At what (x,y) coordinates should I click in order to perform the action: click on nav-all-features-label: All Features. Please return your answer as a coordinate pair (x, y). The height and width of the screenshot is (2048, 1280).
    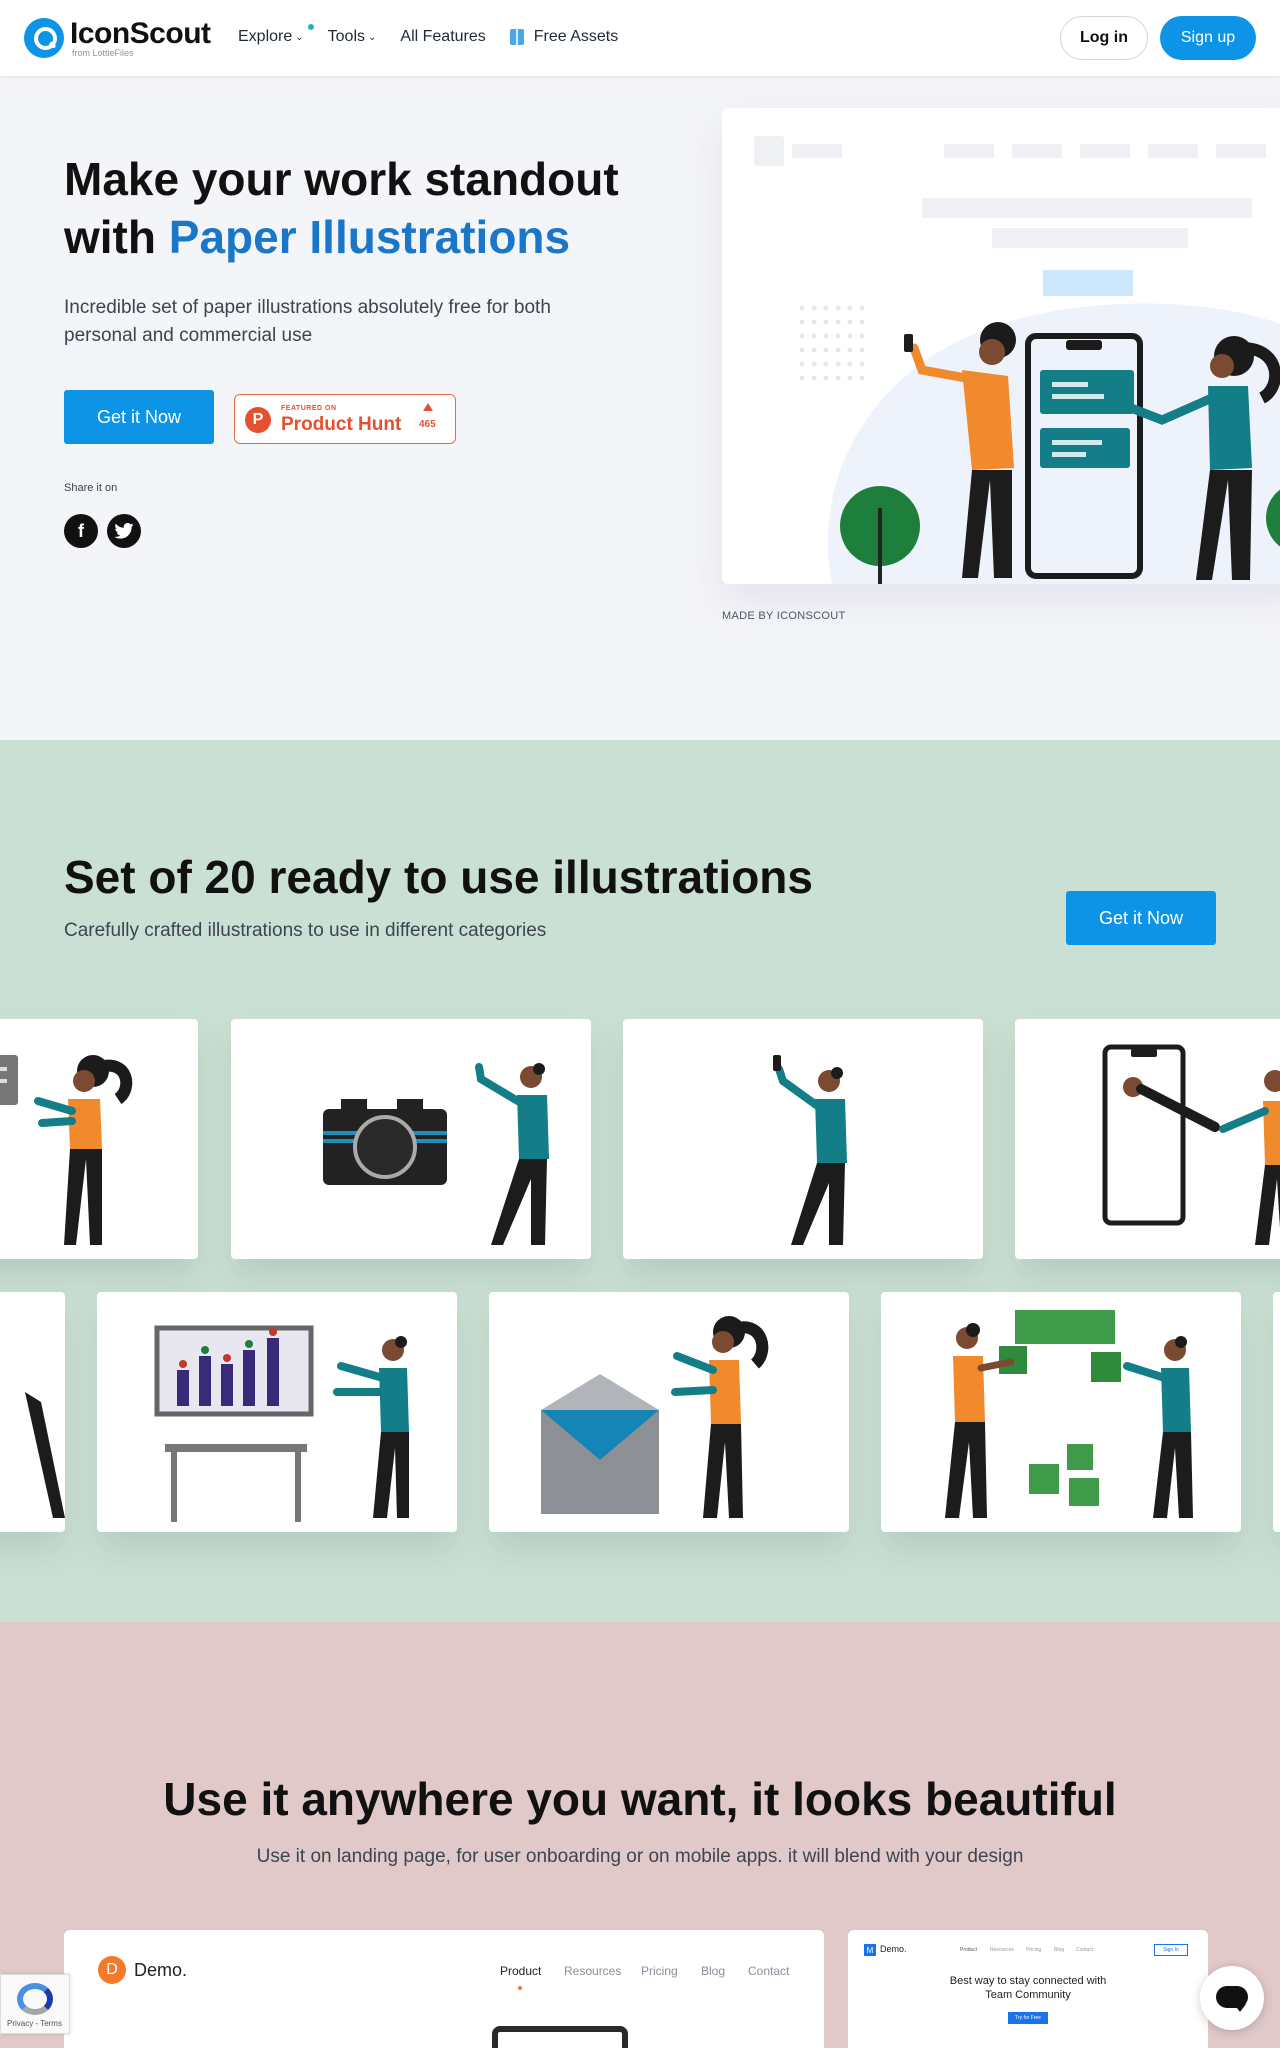
    Looking at the image, I should click on (443, 36).